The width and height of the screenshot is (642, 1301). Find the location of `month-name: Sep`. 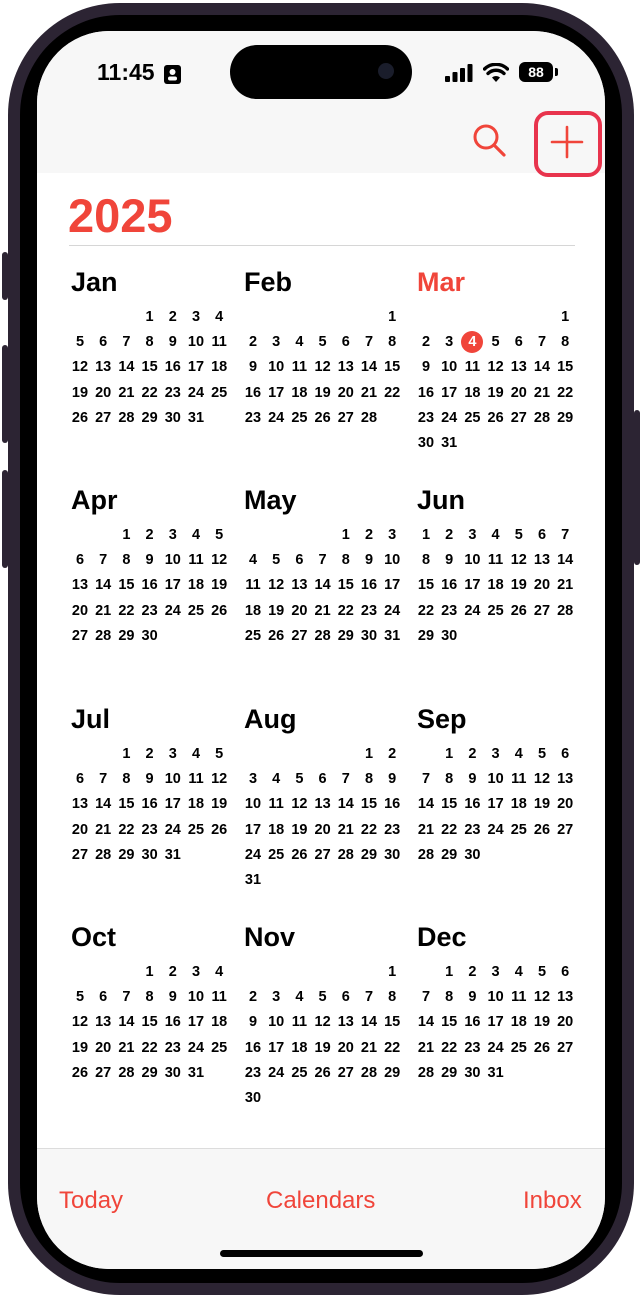

month-name: Sep is located at coordinates (442, 719).